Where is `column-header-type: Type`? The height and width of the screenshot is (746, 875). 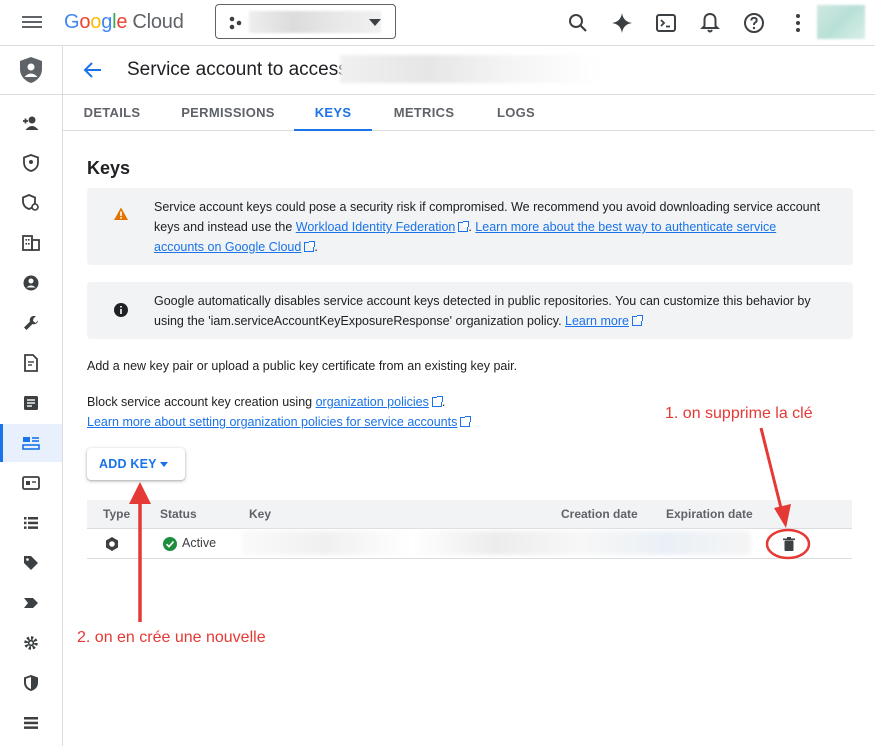
column-header-type: Type is located at coordinates (116, 514).